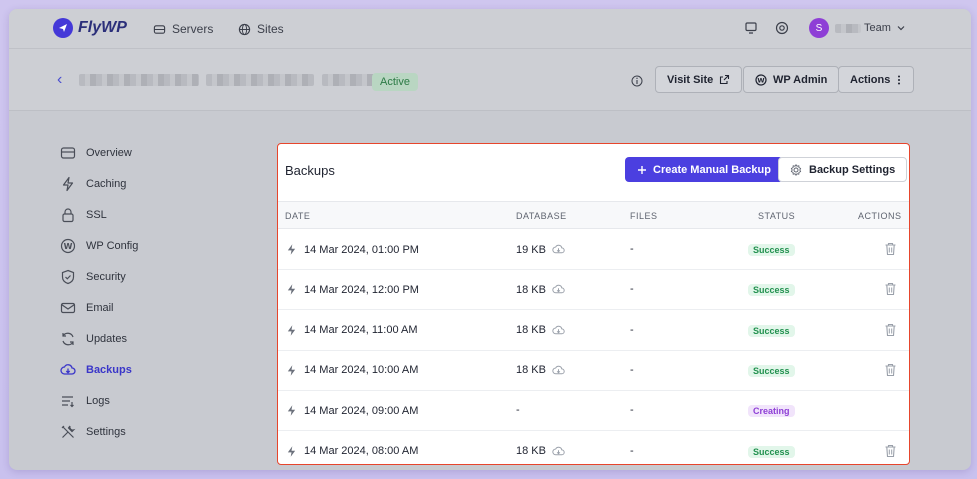 The width and height of the screenshot is (977, 479). I want to click on backup-files-cell: -, so click(632, 330).